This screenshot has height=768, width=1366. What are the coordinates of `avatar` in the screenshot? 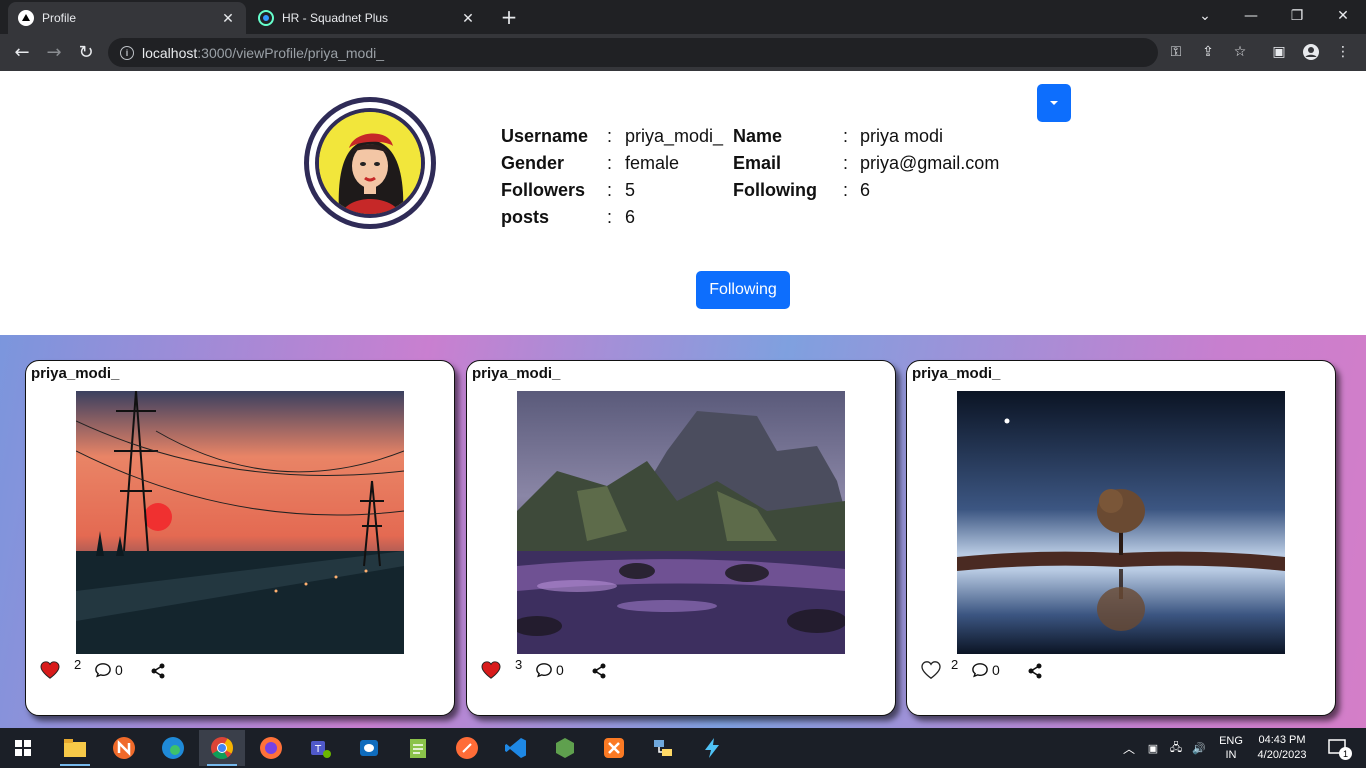 It's located at (370, 163).